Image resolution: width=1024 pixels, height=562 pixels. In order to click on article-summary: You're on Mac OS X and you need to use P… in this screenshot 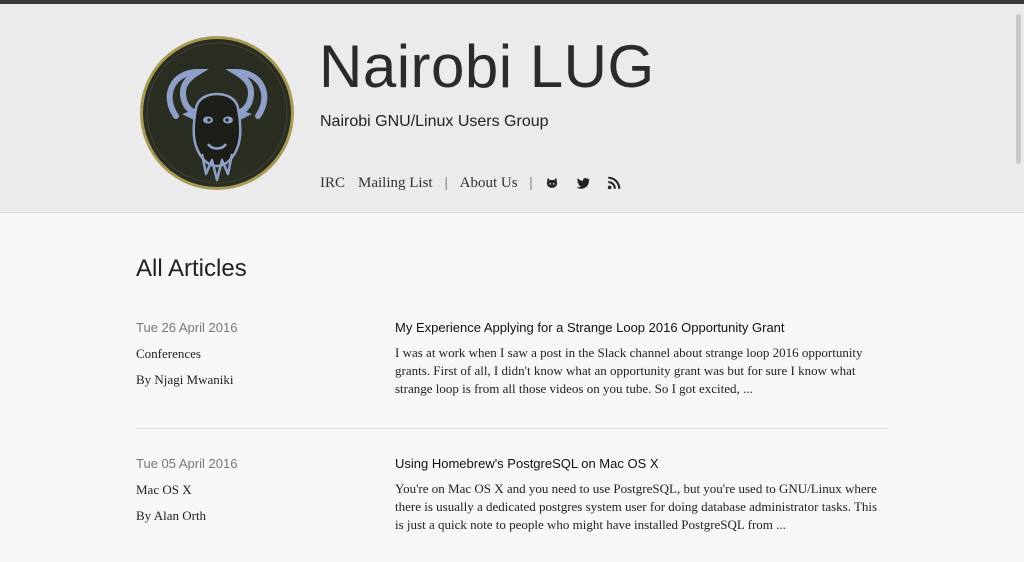, I will do `click(636, 506)`.